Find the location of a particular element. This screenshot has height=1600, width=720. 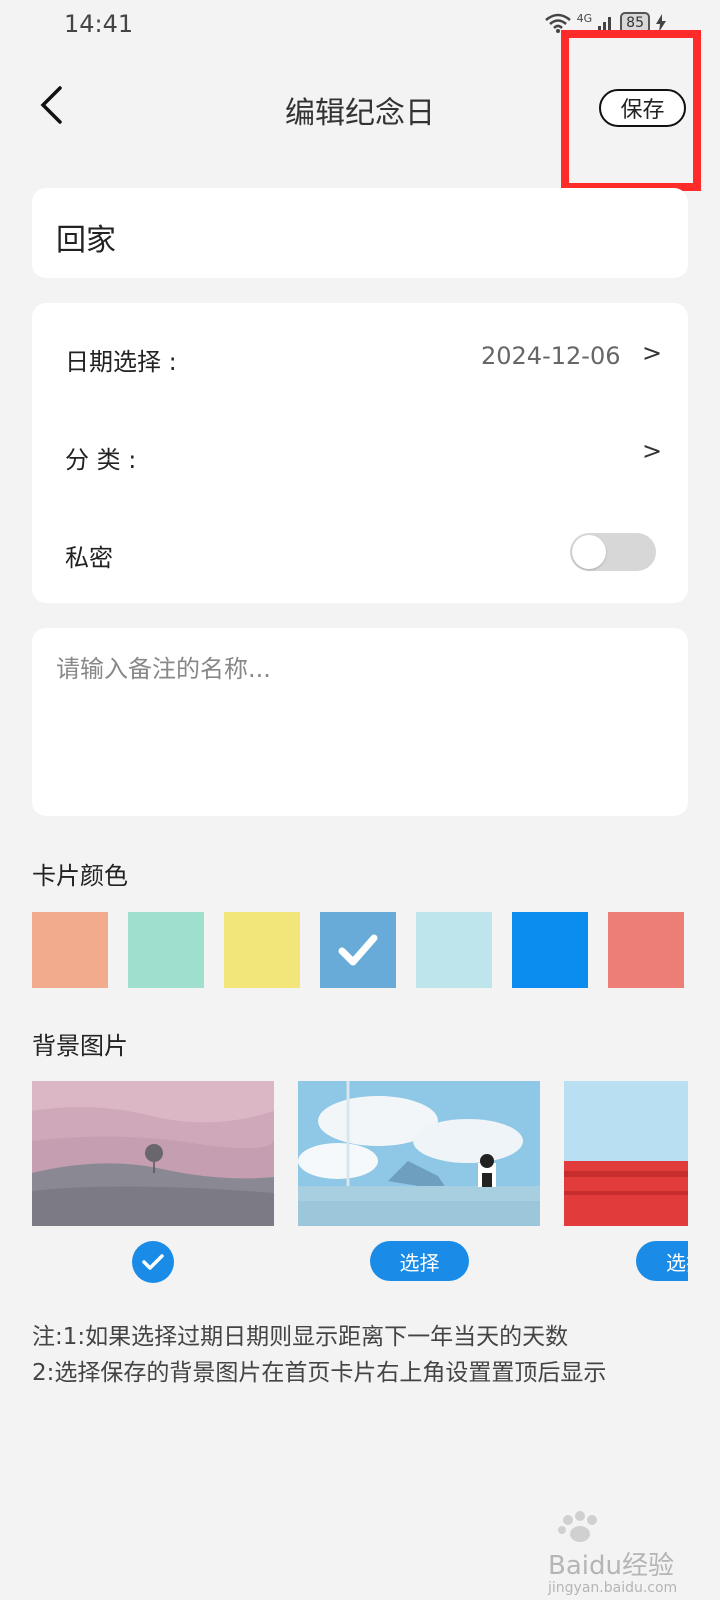

status-time: 14:41 is located at coordinates (99, 24).